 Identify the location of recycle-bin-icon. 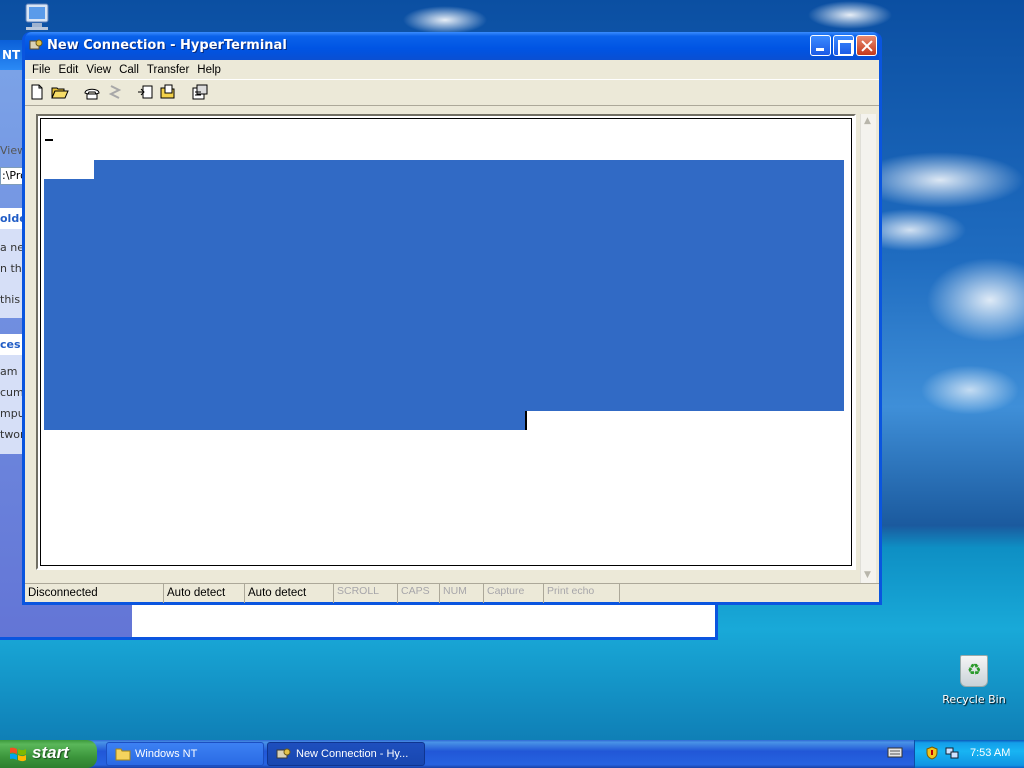
(974, 671).